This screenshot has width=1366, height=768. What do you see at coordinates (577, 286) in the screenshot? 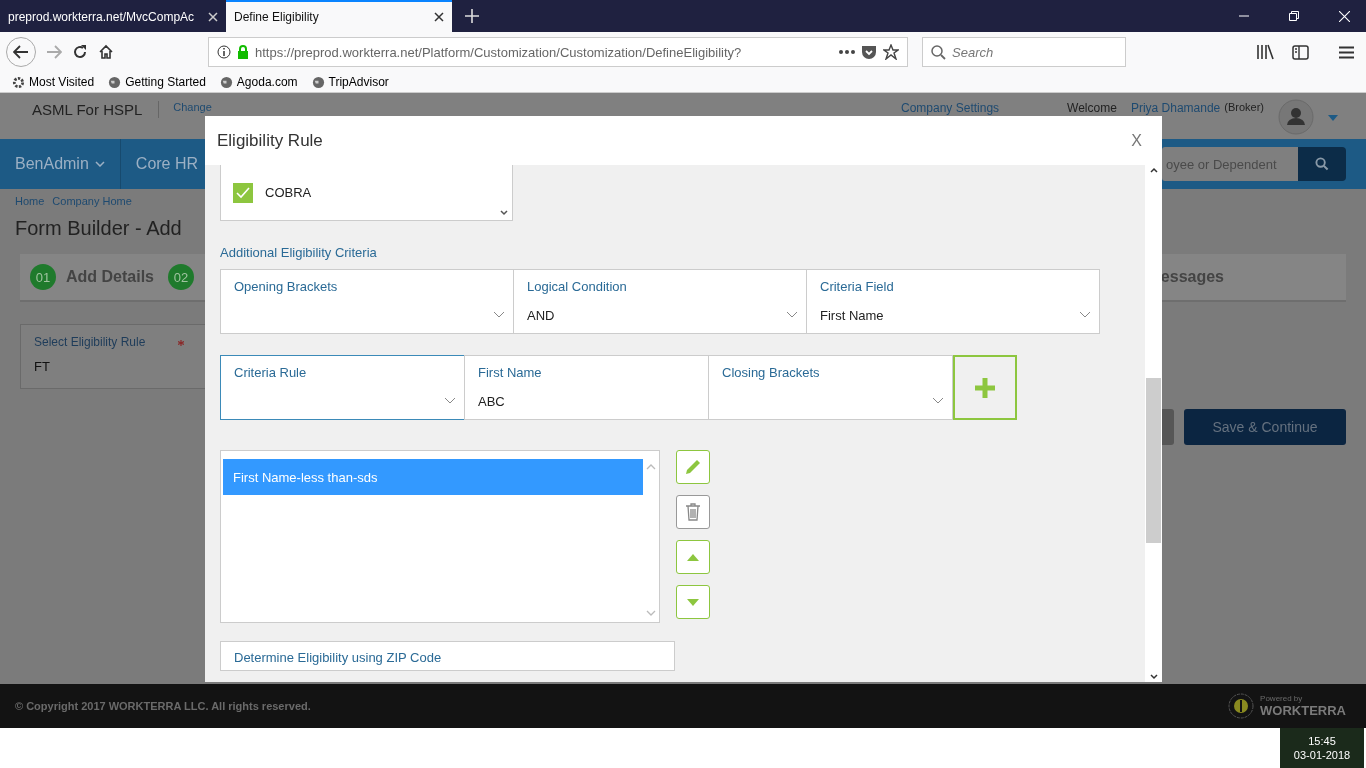
I see `field-label: Logical Condition` at bounding box center [577, 286].